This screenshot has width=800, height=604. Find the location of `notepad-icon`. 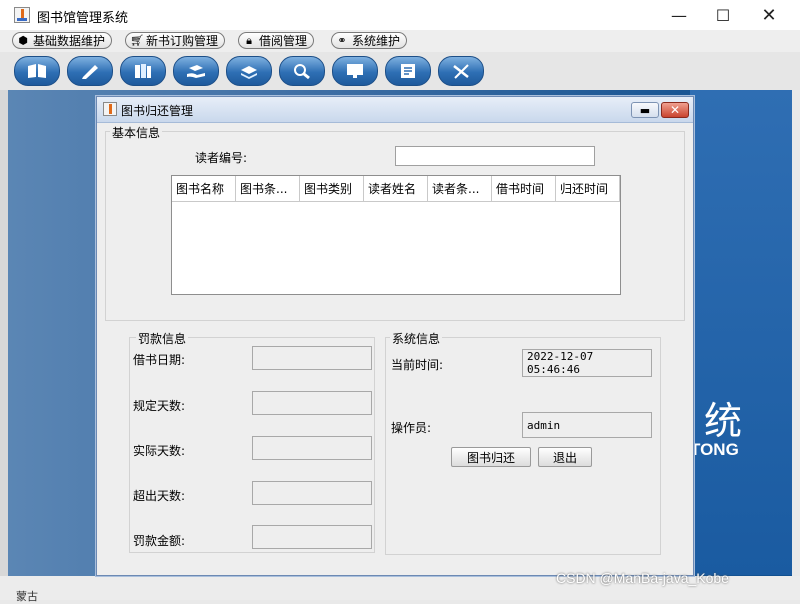

notepad-icon is located at coordinates (408, 71).